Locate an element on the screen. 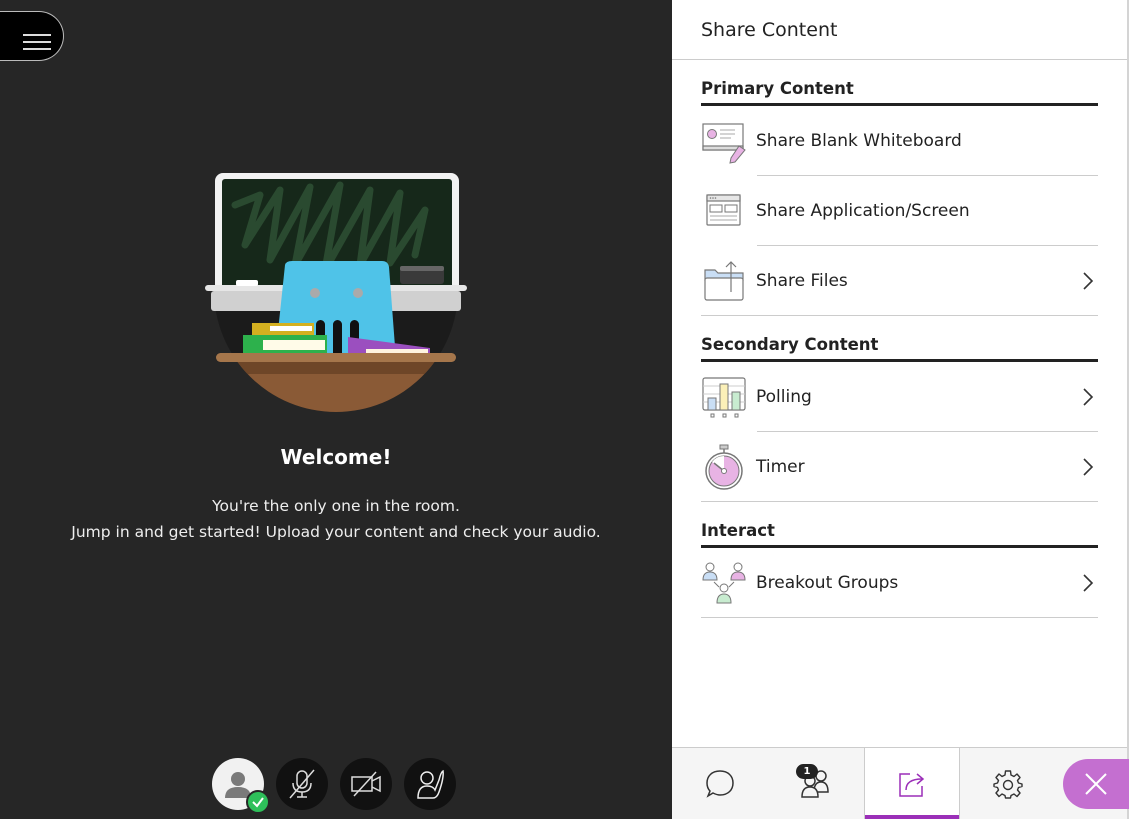 The width and height of the screenshot is (1129, 819). gear-icon is located at coordinates (1008, 784).